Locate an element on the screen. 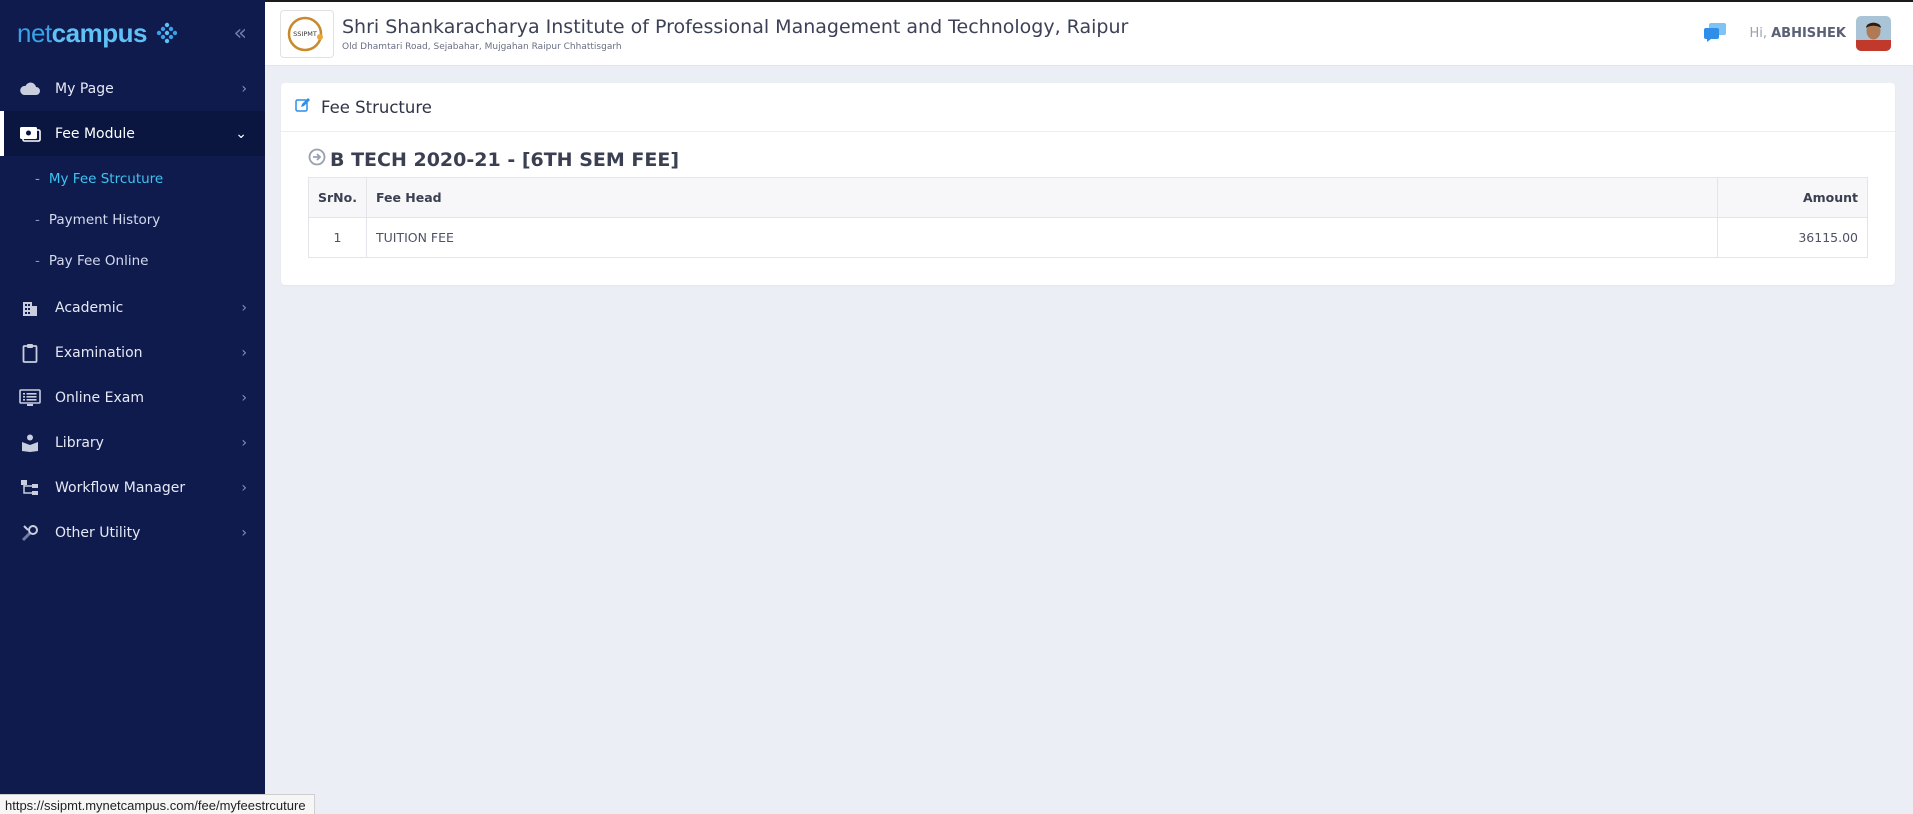 The image size is (1913, 814). cell-amount: 36115.00 is located at coordinates (1792, 237).